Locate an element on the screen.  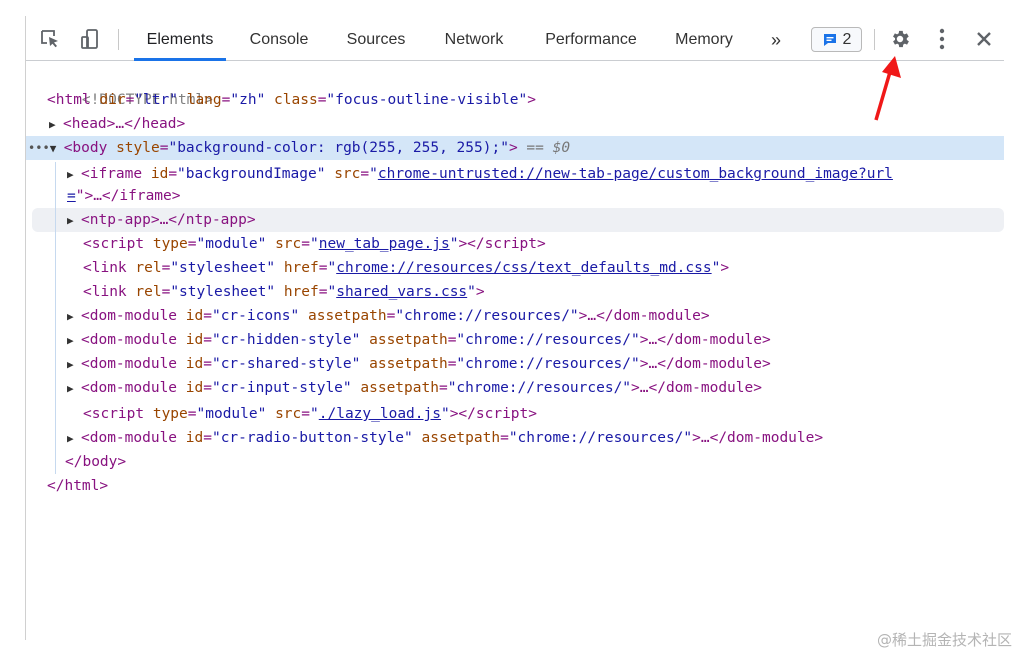
tree-guide-line is located at coordinates (55, 318).